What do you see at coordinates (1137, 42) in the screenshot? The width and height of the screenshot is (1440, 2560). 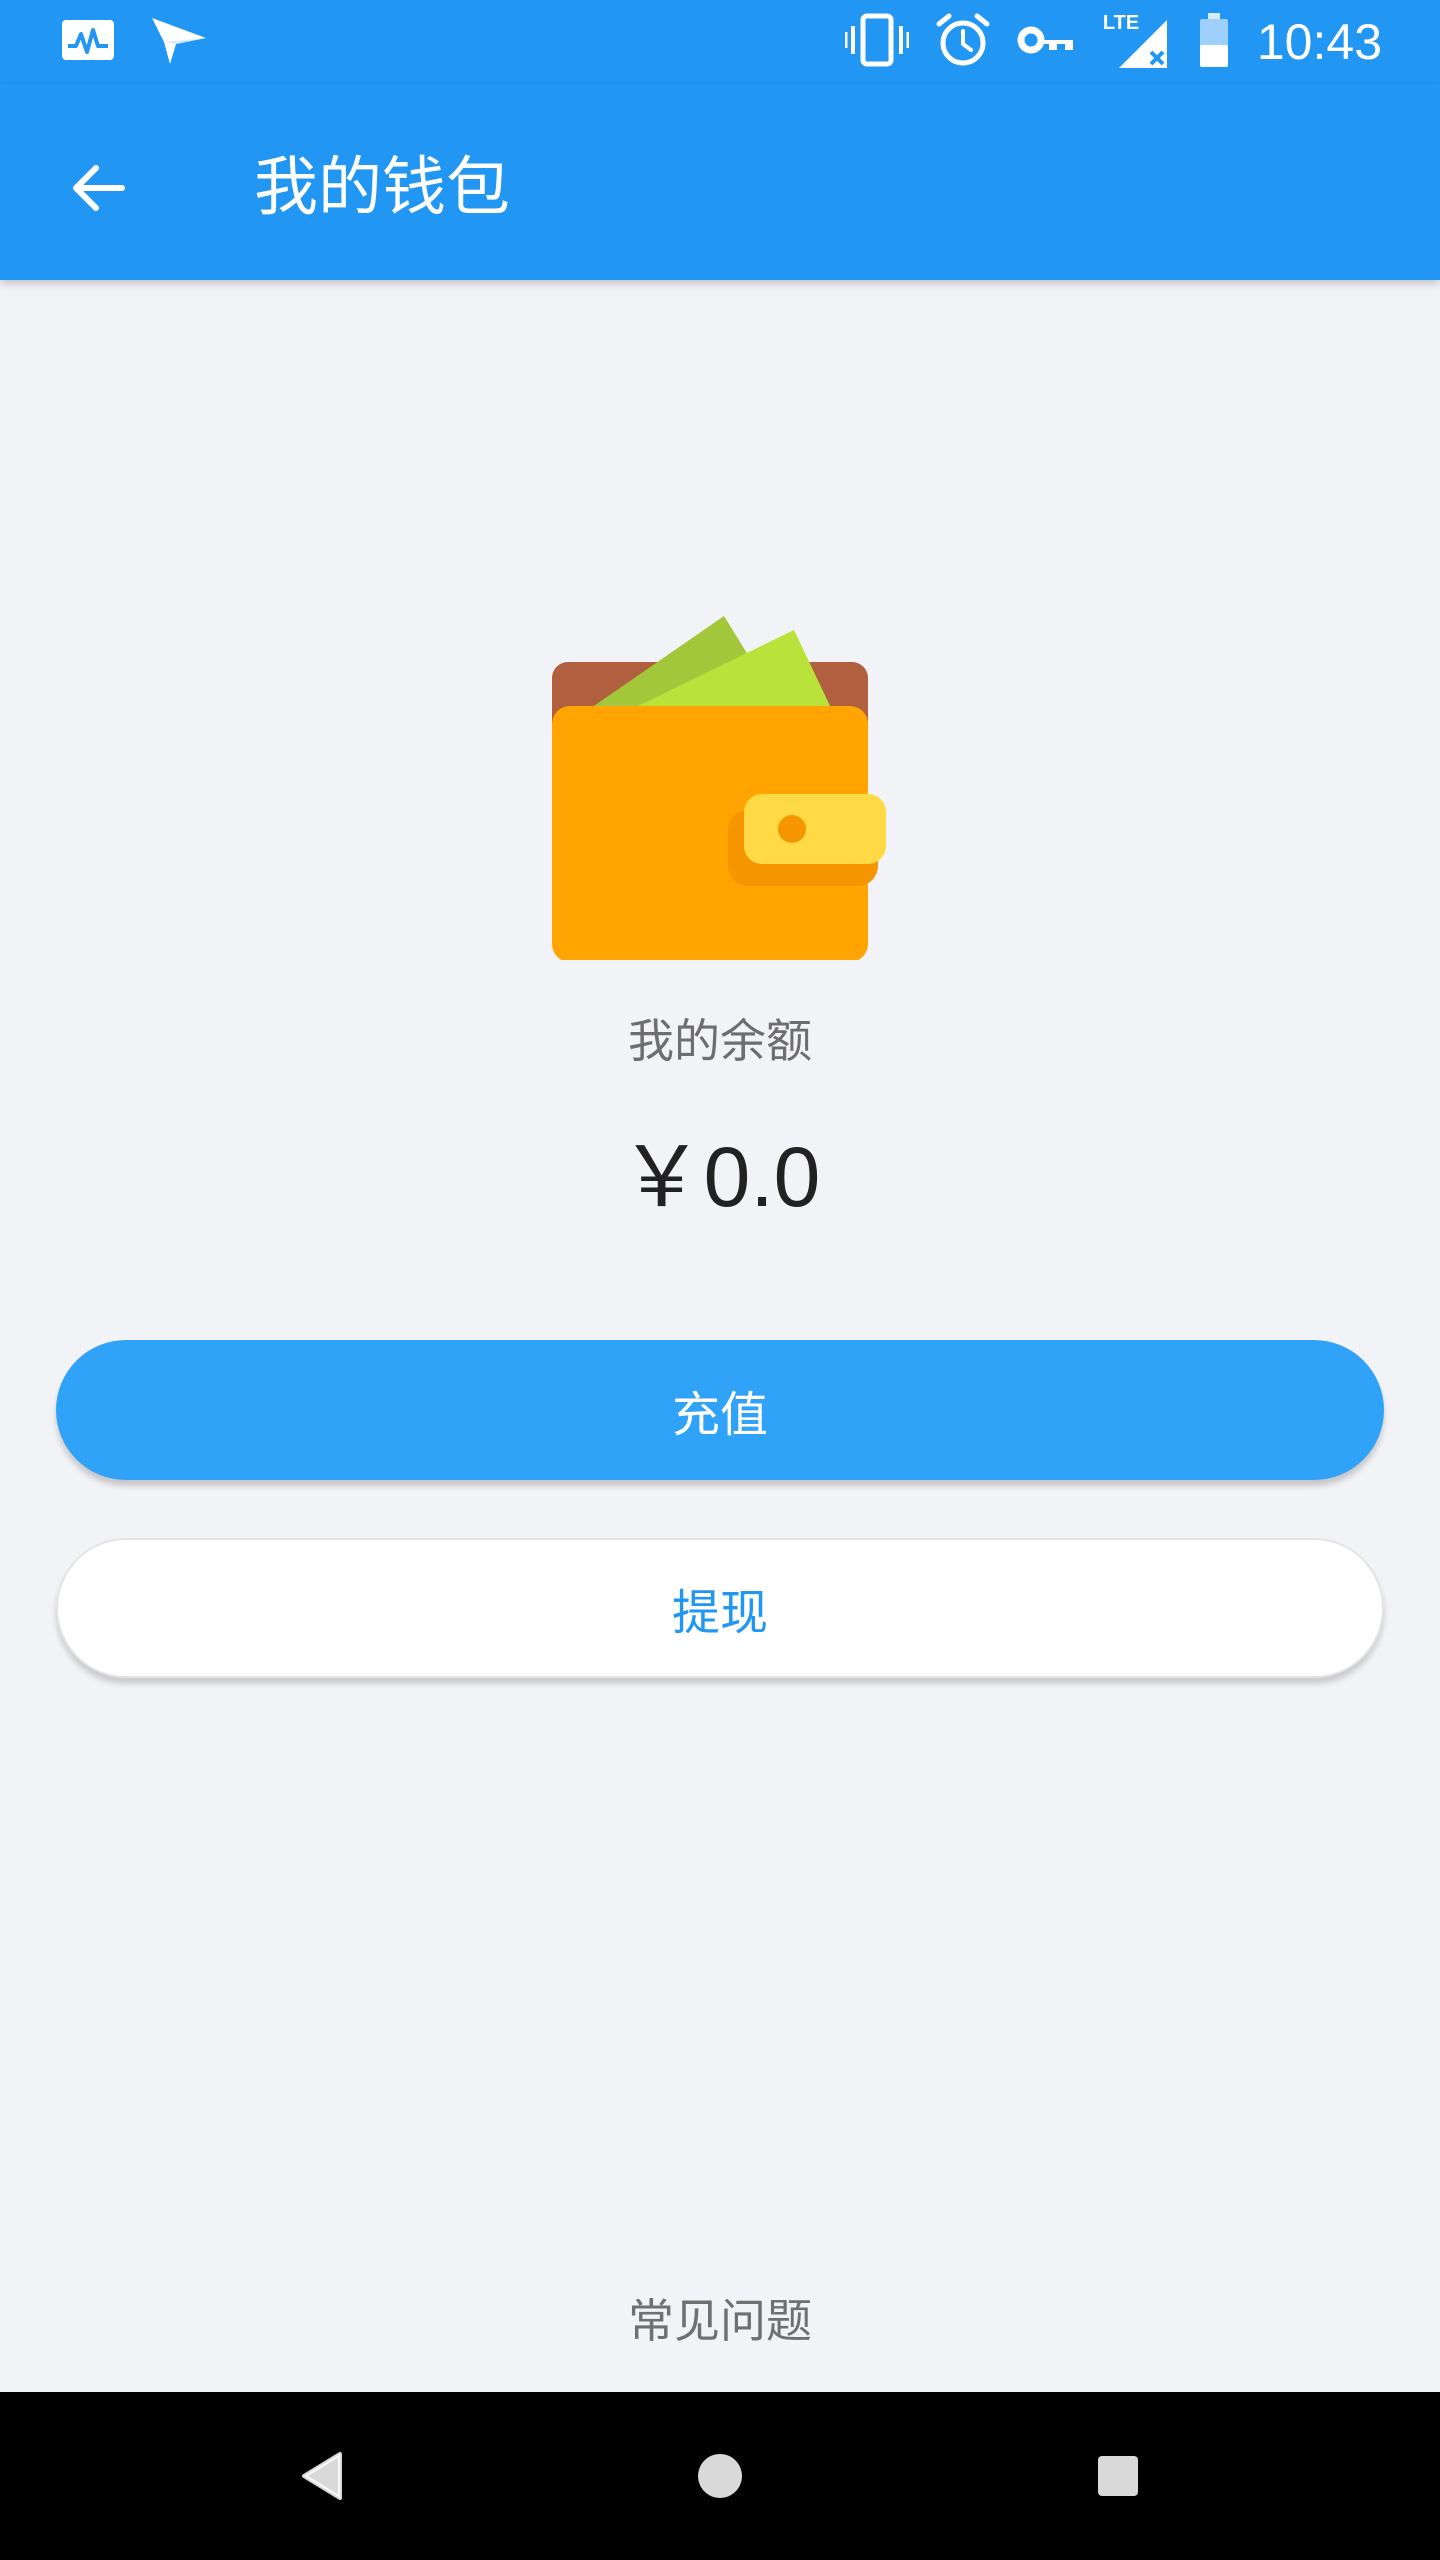 I see `signal-icon: LTE` at bounding box center [1137, 42].